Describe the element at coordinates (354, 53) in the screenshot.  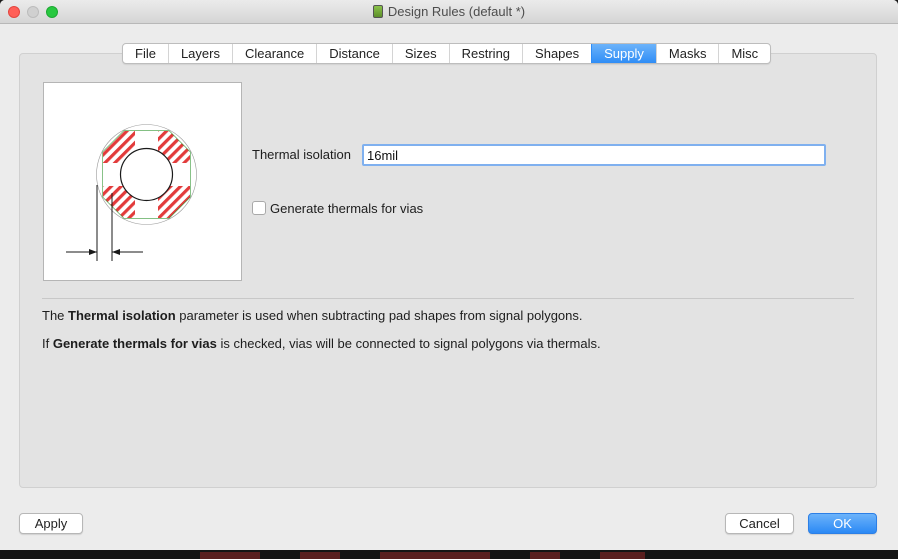
I see `tab-distance: Distance` at that location.